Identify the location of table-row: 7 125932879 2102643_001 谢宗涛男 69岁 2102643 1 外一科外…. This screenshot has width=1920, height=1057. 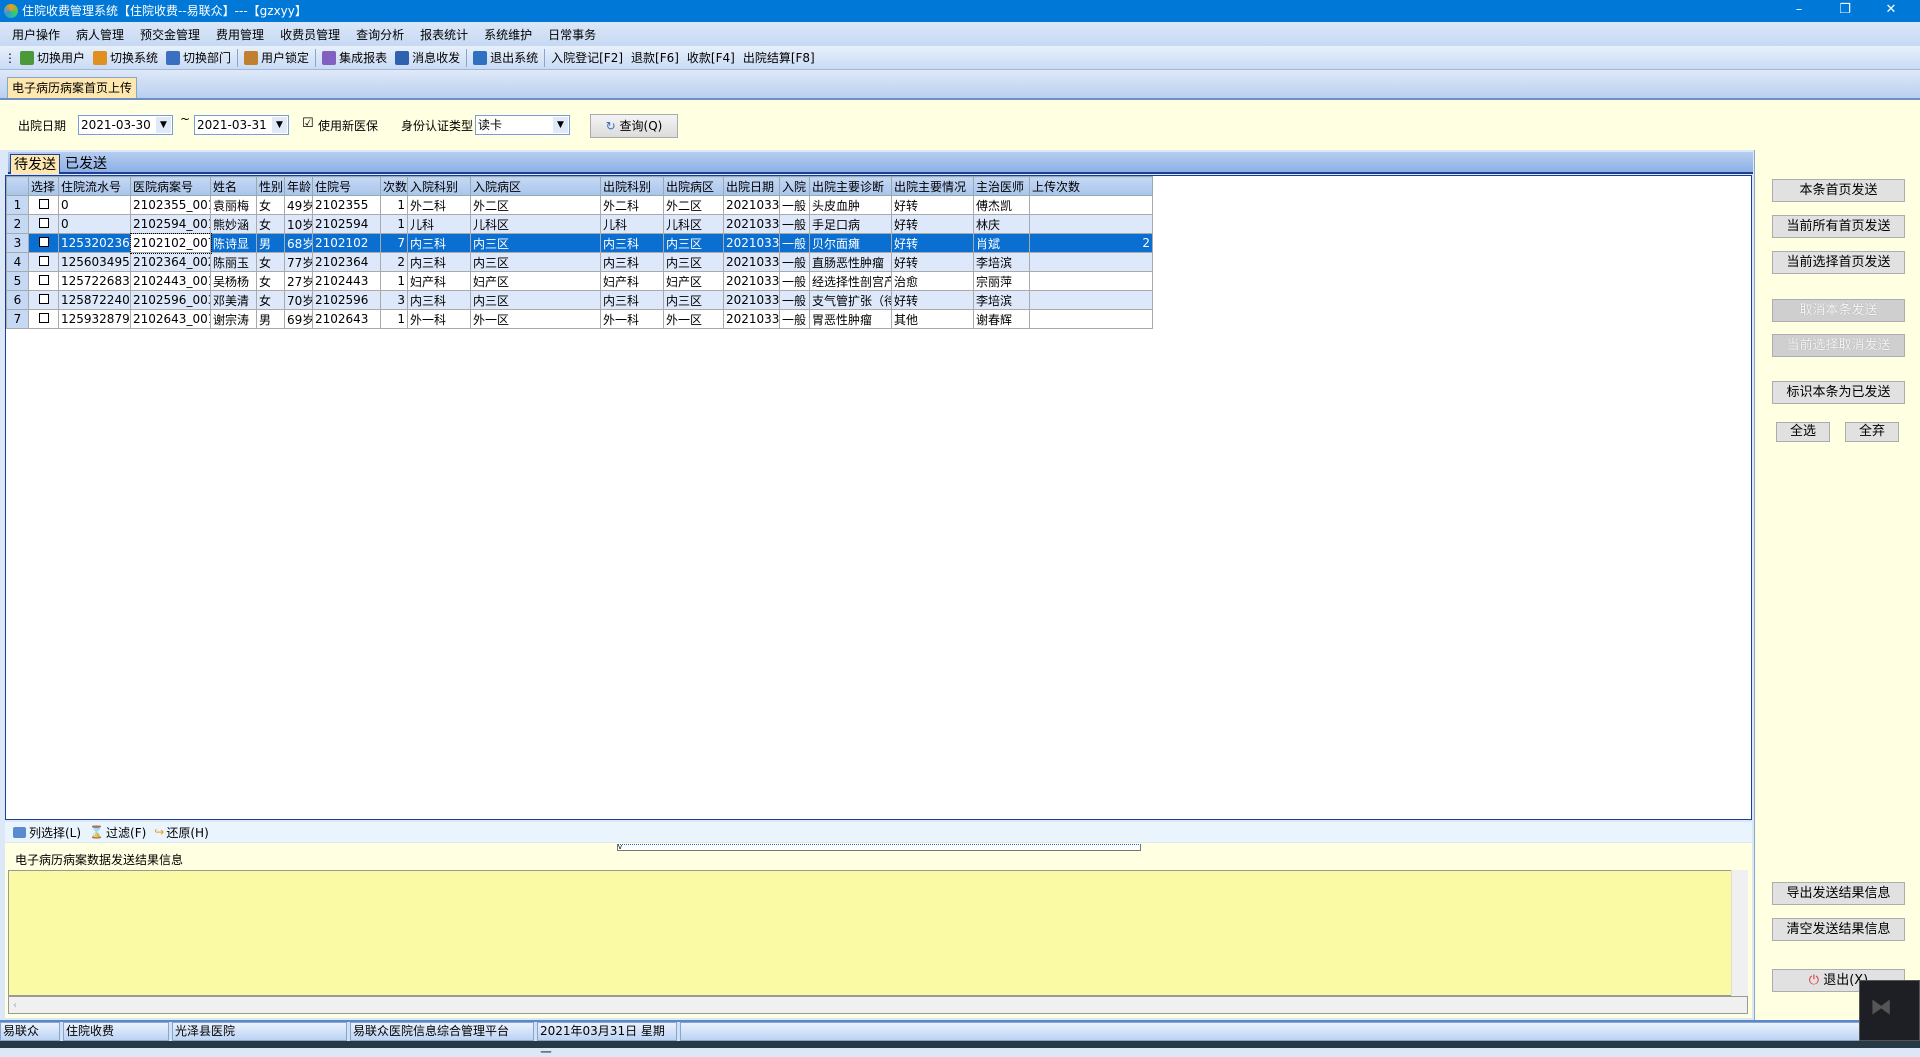
(579, 319).